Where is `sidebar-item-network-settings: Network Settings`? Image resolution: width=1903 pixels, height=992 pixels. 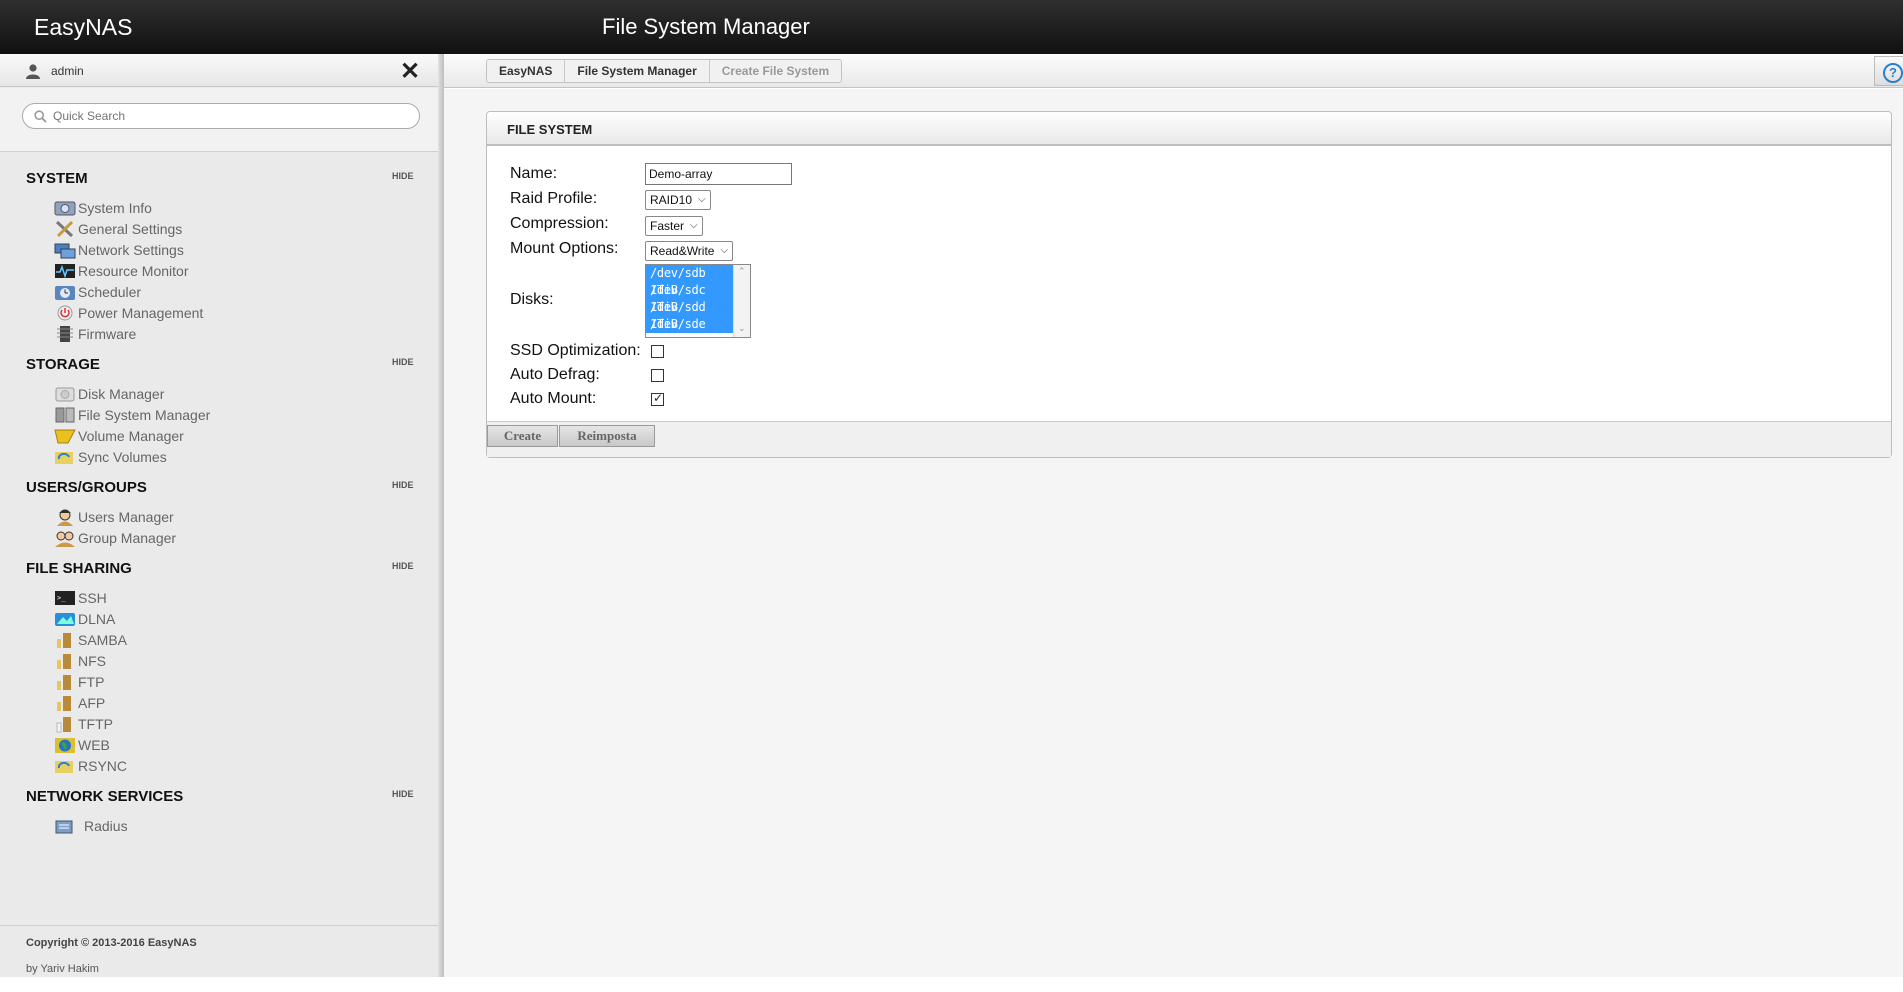 sidebar-item-network-settings: Network Settings is located at coordinates (119, 250).